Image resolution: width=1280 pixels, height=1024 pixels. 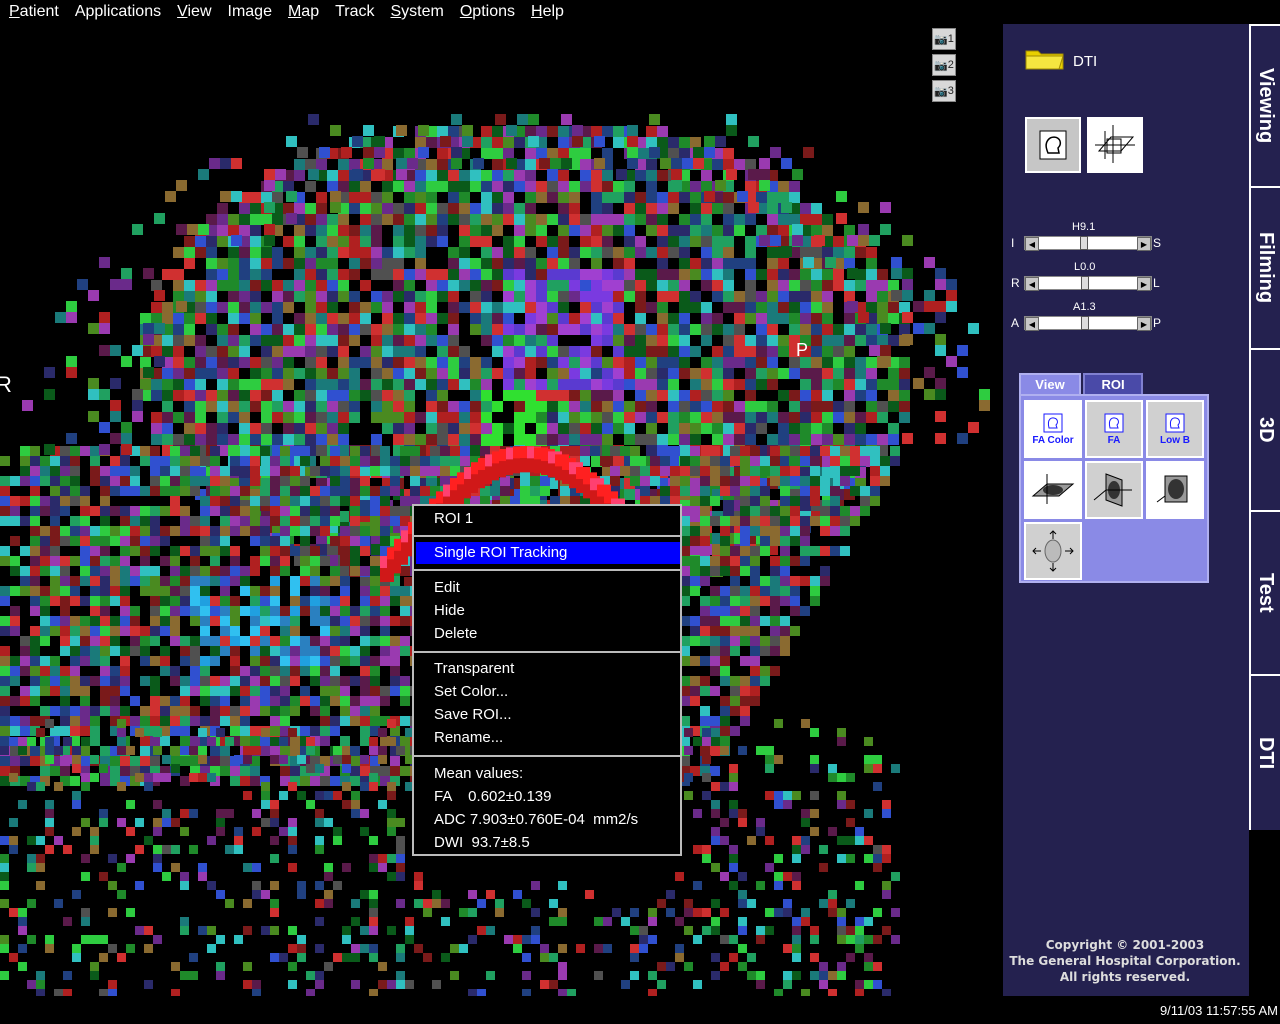 What do you see at coordinates (1084, 227) in the screenshot?
I see `slider-value-superior: H9.1` at bounding box center [1084, 227].